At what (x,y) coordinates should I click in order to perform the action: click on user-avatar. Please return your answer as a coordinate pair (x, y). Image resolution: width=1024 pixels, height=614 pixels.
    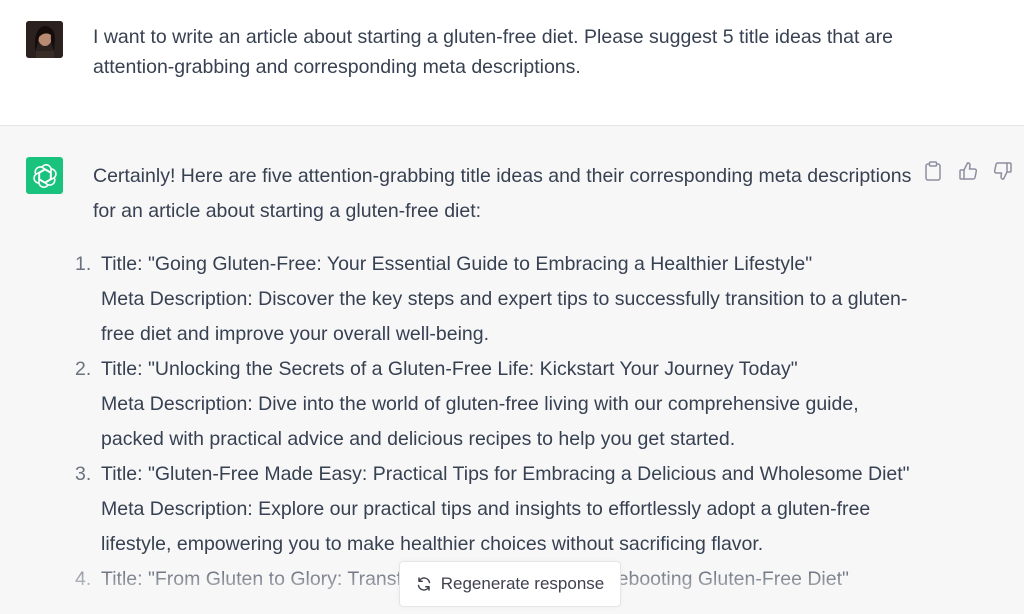
    Looking at the image, I should click on (44, 39).